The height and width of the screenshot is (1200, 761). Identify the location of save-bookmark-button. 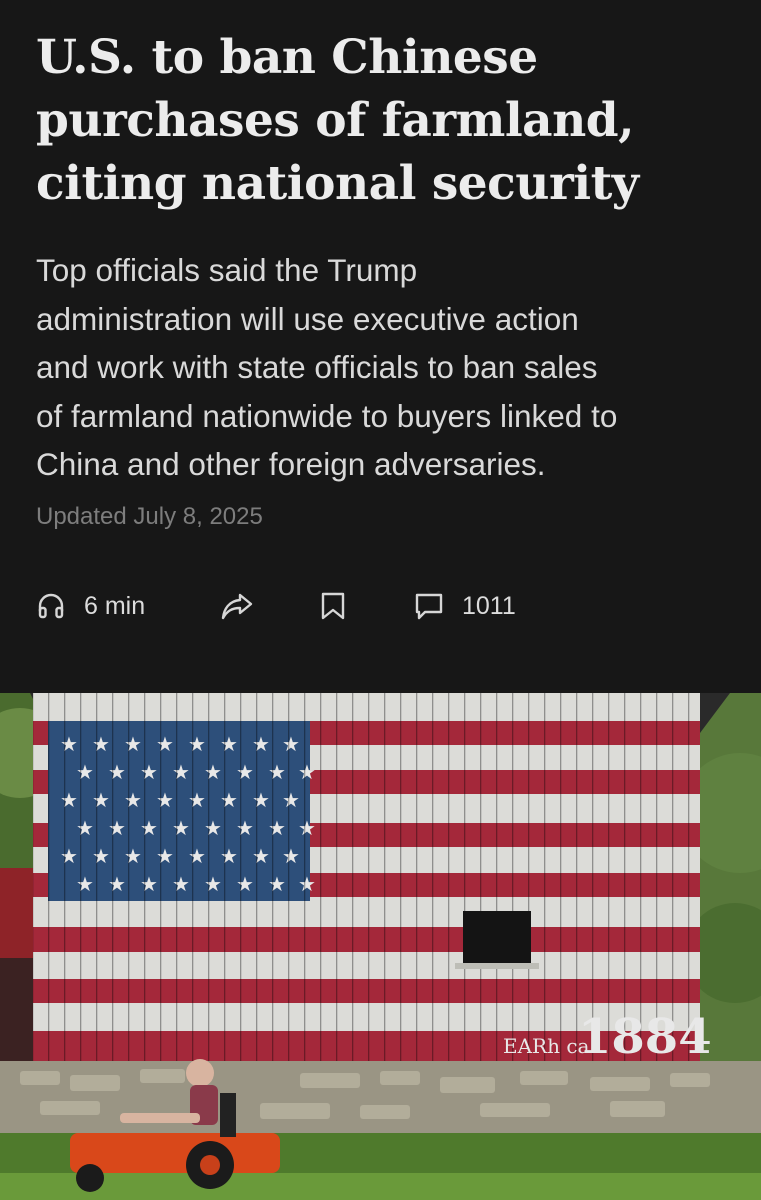
(333, 606).